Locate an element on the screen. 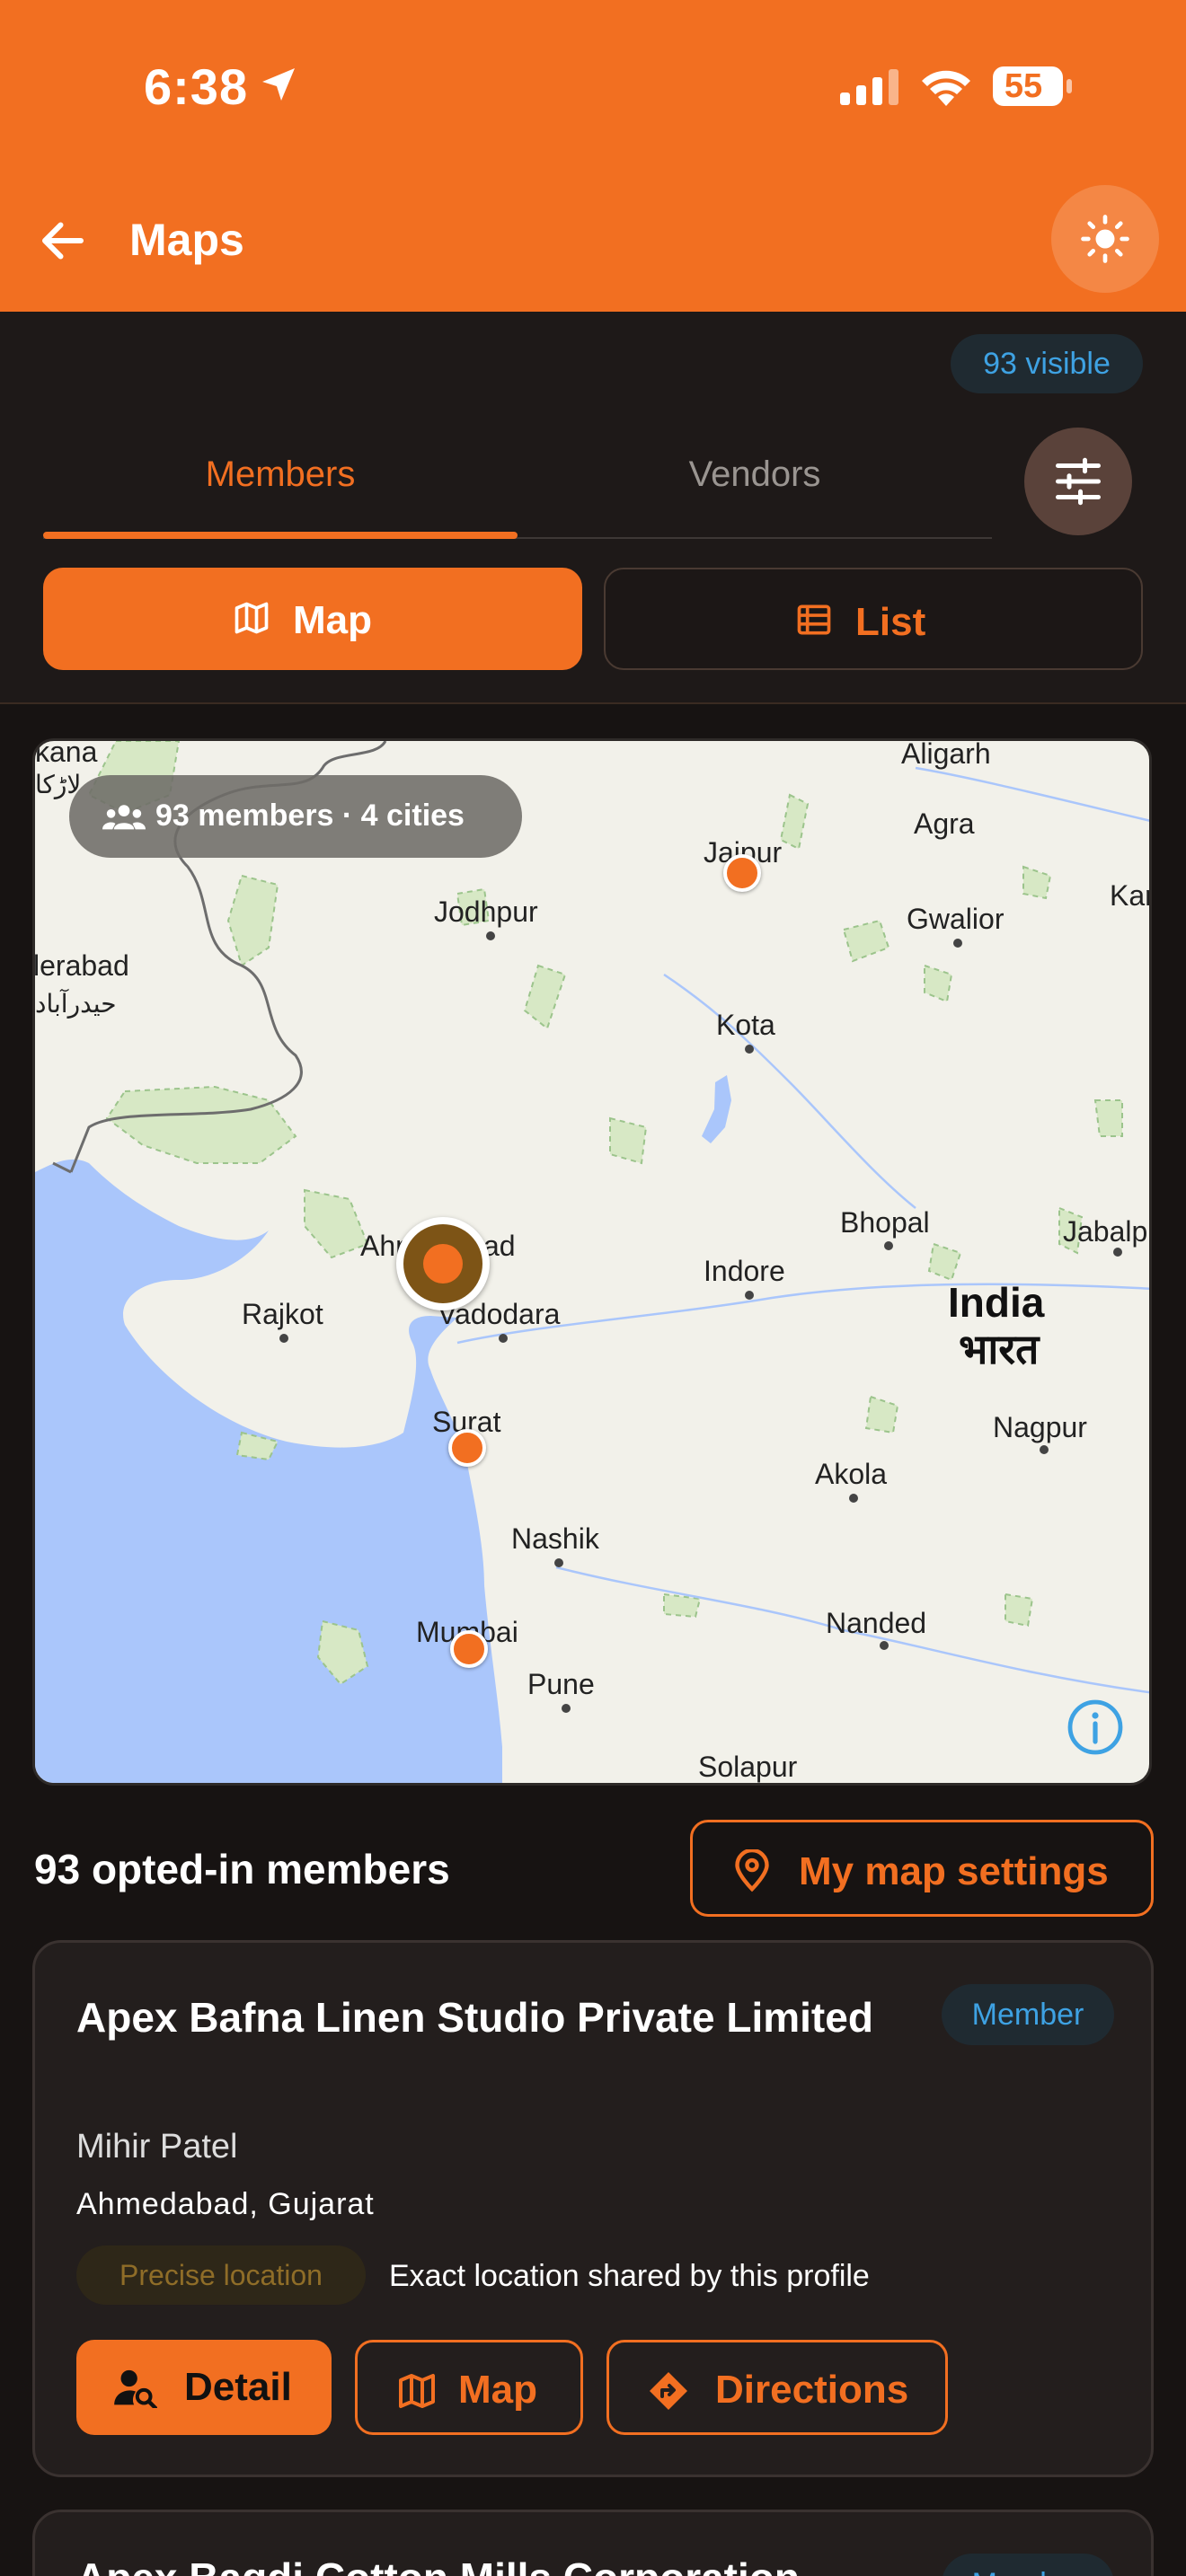 This screenshot has height=2576, width=1186. tab-active-indicator is located at coordinates (280, 535).